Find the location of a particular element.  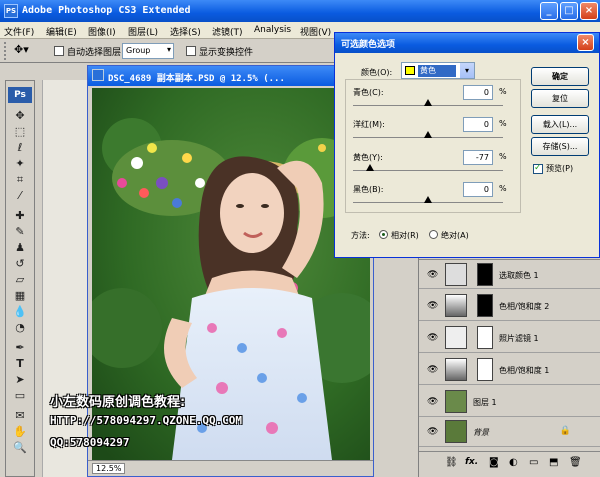

healing-tool-icon: ✚ is located at coordinates (20, 216).